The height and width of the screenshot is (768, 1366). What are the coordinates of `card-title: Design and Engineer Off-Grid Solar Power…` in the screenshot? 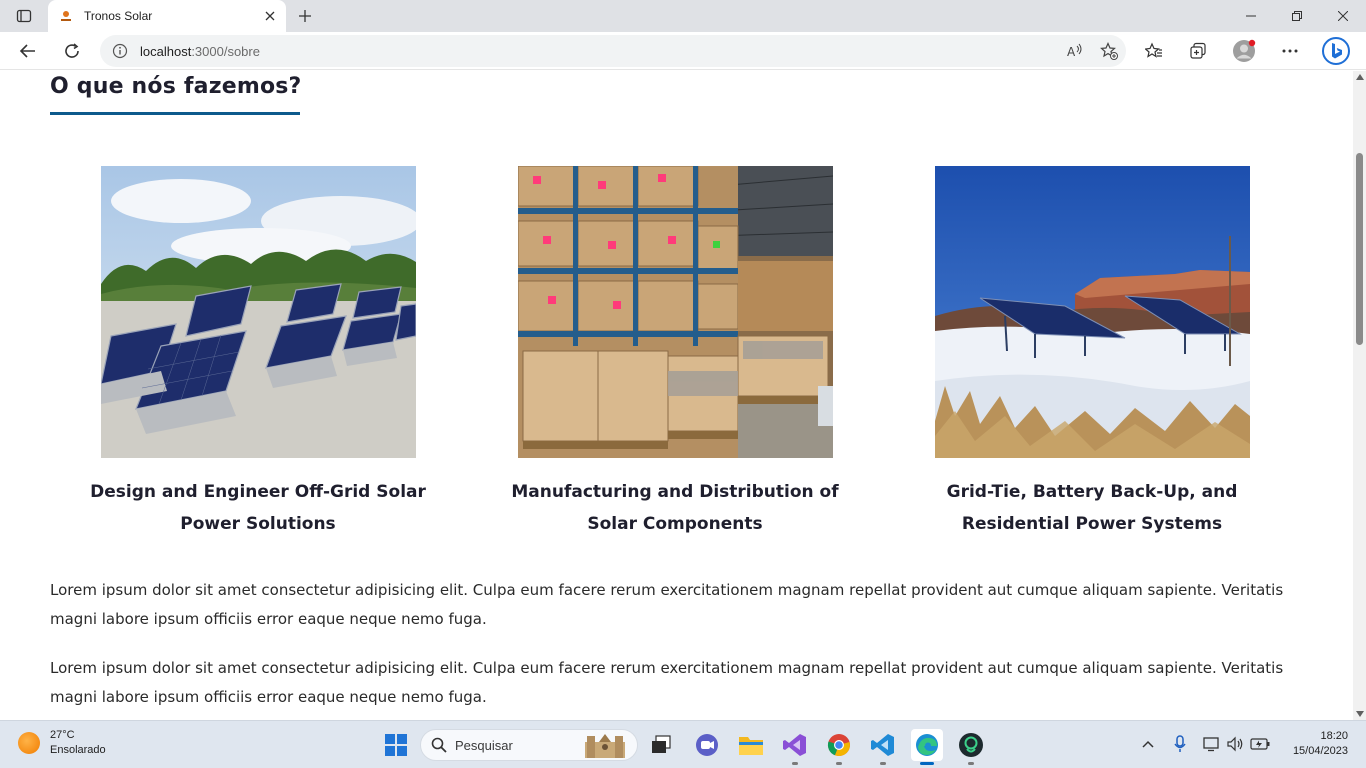 It's located at (258, 508).